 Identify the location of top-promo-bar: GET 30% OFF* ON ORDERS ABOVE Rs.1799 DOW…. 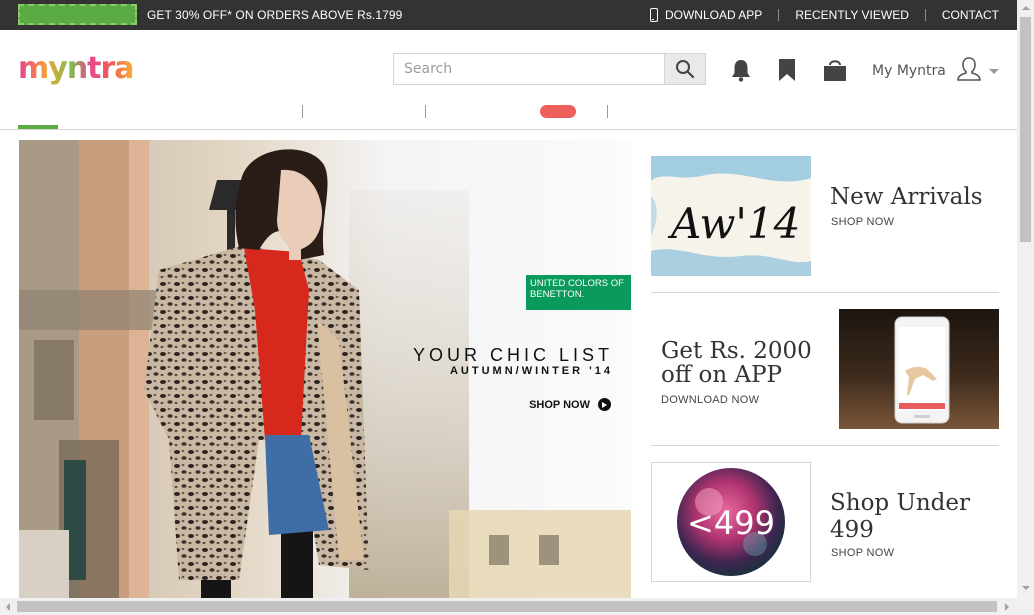
(508, 15).